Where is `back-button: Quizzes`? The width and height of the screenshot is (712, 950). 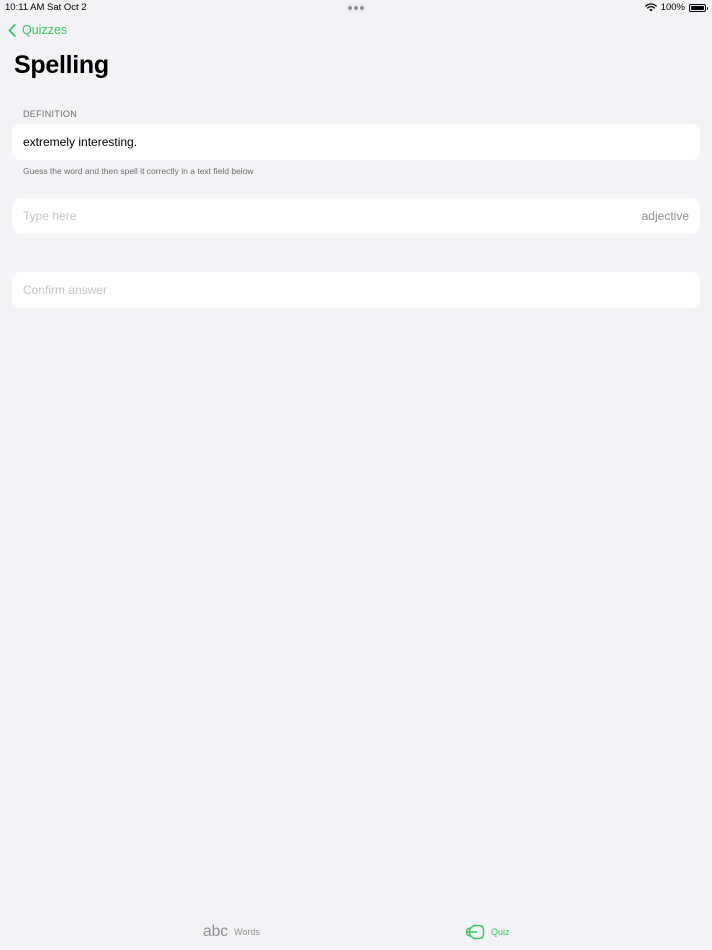 back-button: Quizzes is located at coordinates (37, 30).